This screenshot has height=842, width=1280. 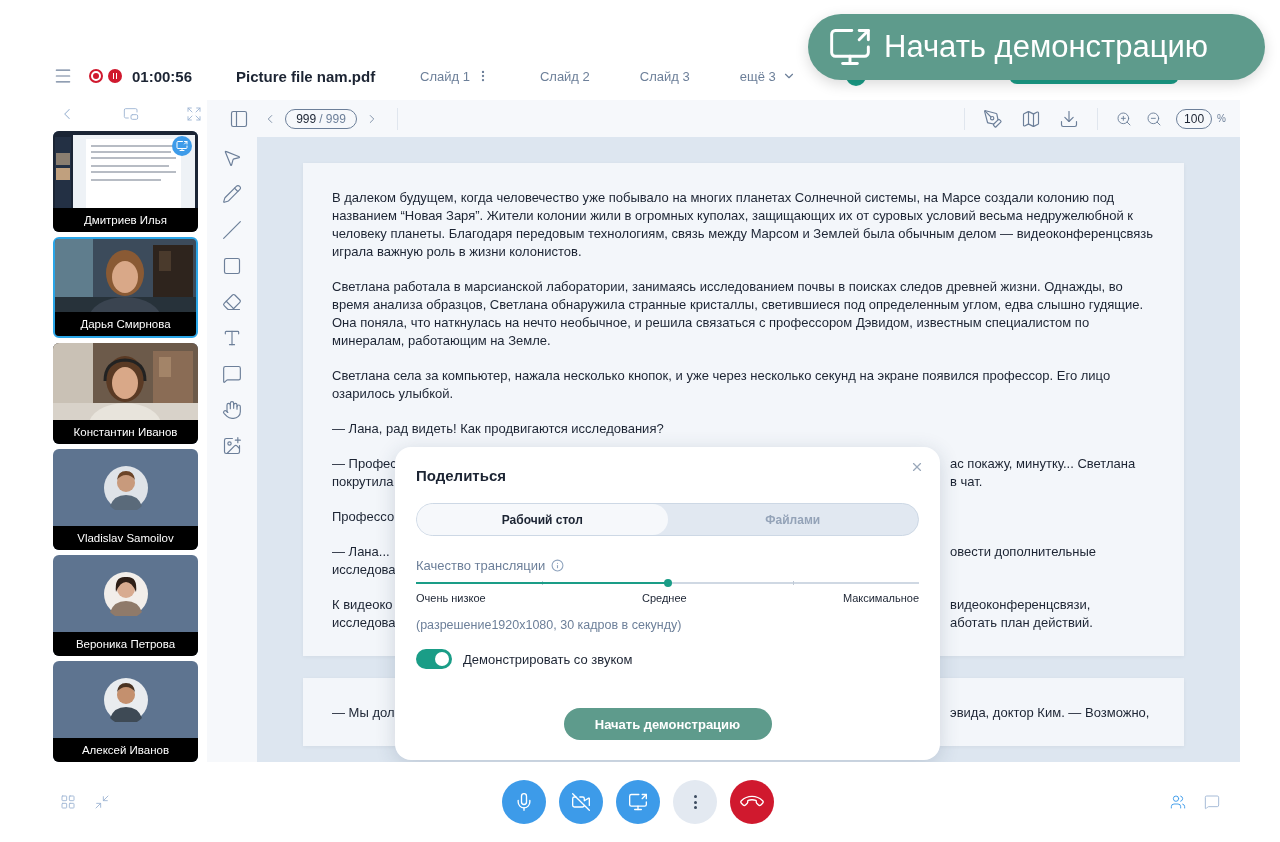 What do you see at coordinates (767, 76) in the screenshot?
I see `more-slides-tab: ещё 3` at bounding box center [767, 76].